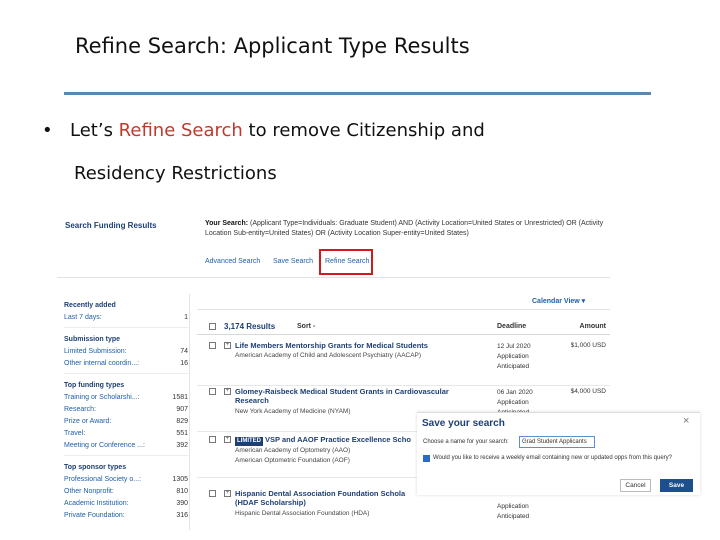 This screenshot has width=720, height=540. I want to click on weekly-email-checkbox, so click(426, 458).